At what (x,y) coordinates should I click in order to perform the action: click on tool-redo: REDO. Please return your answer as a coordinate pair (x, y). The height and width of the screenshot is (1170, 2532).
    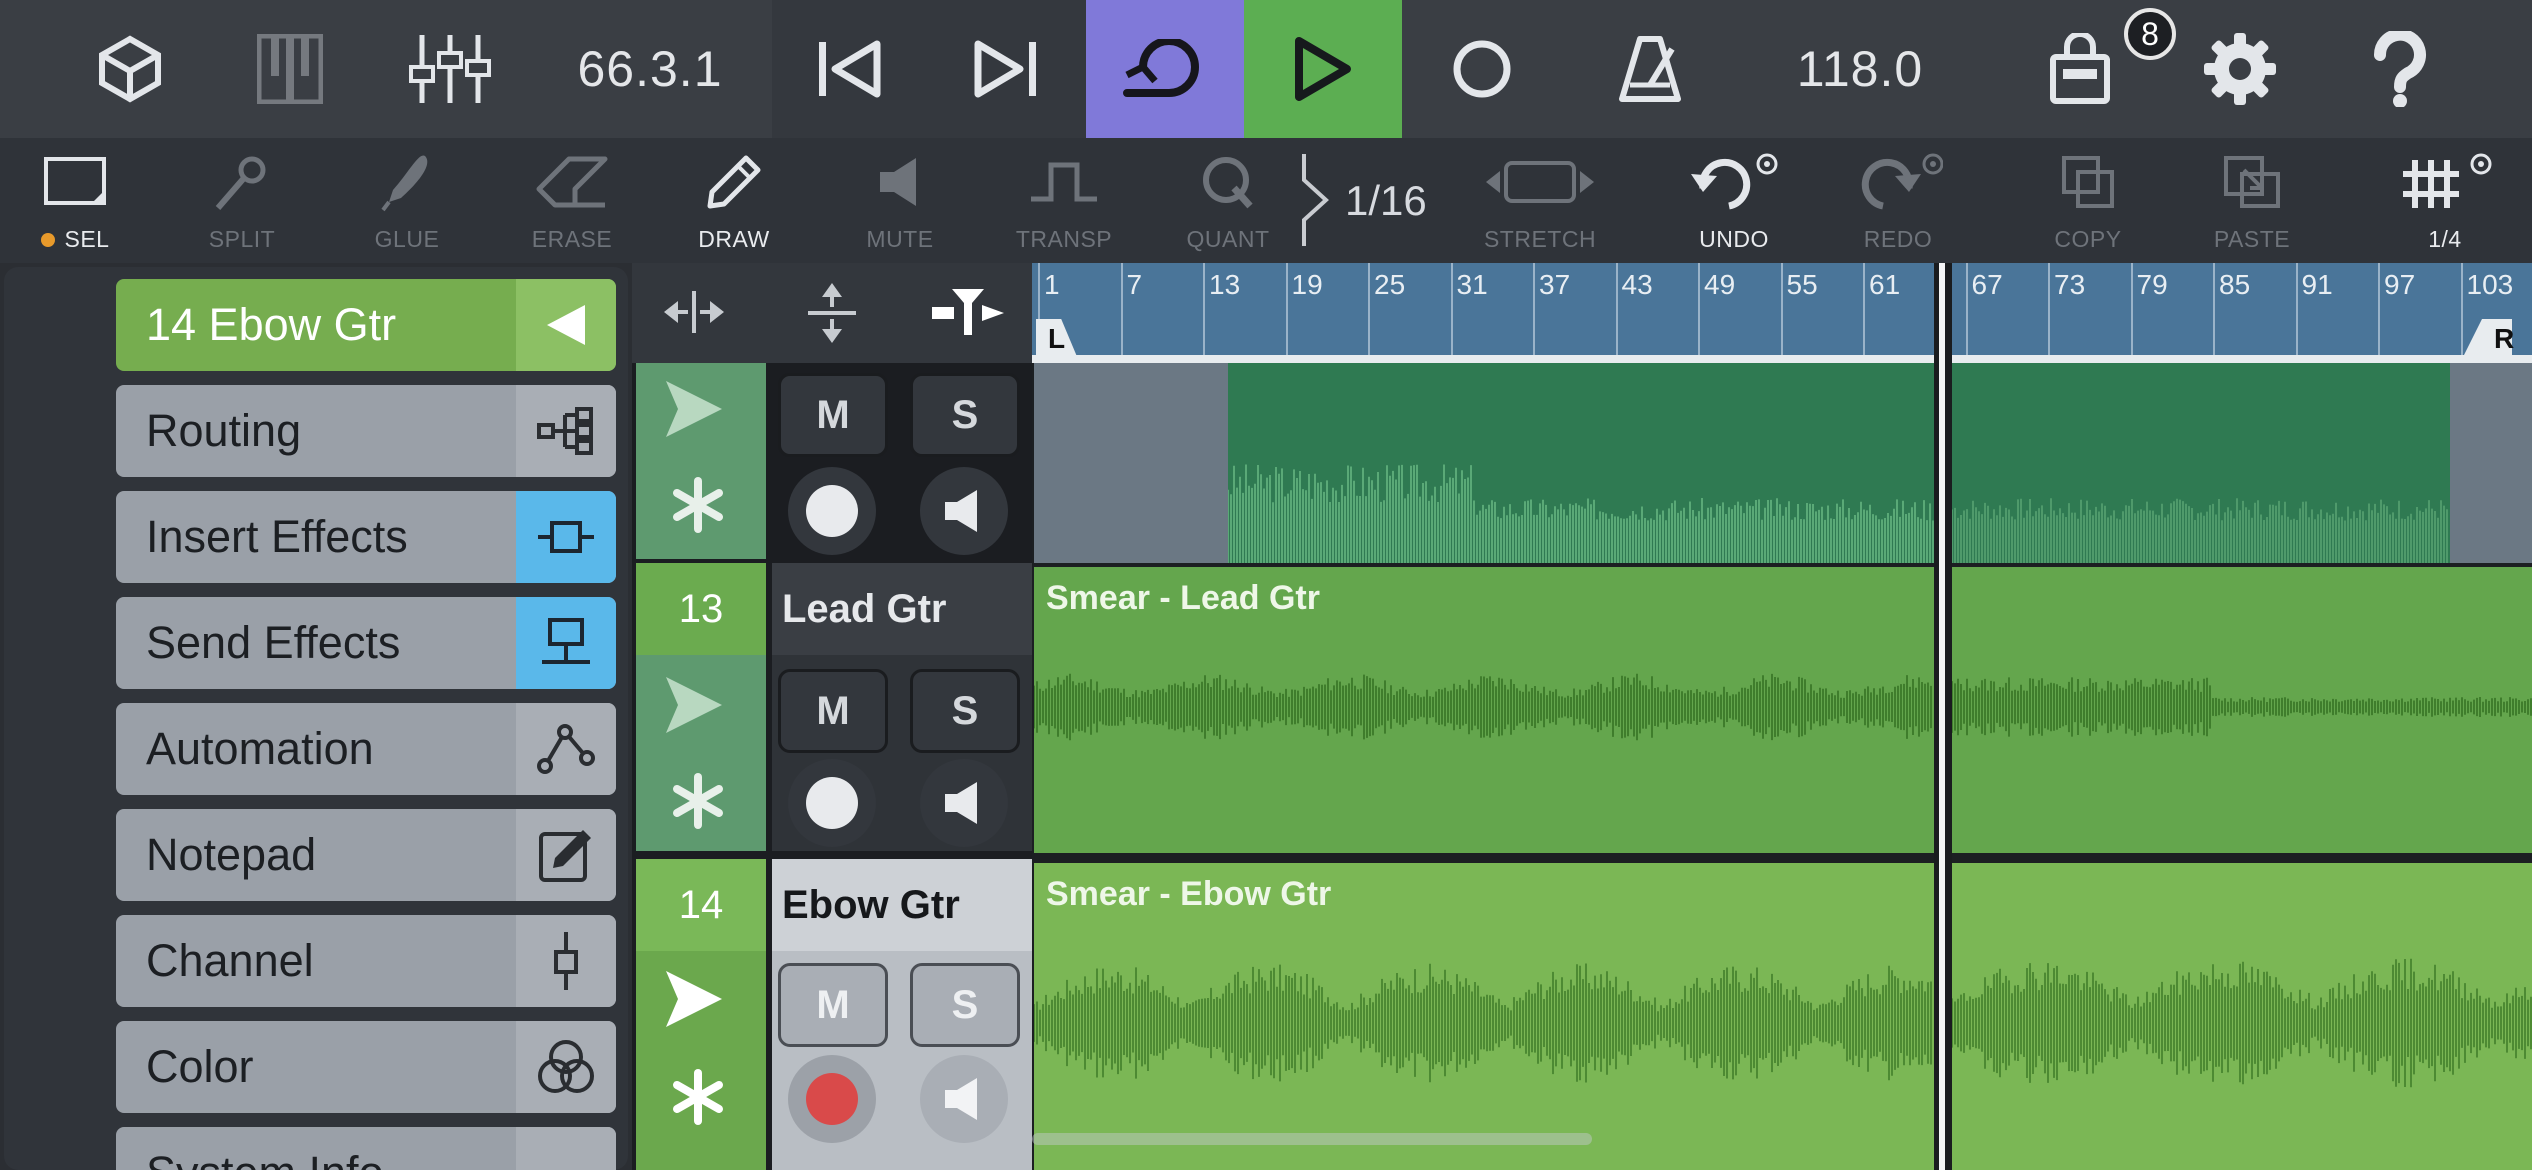
    Looking at the image, I should click on (1898, 200).